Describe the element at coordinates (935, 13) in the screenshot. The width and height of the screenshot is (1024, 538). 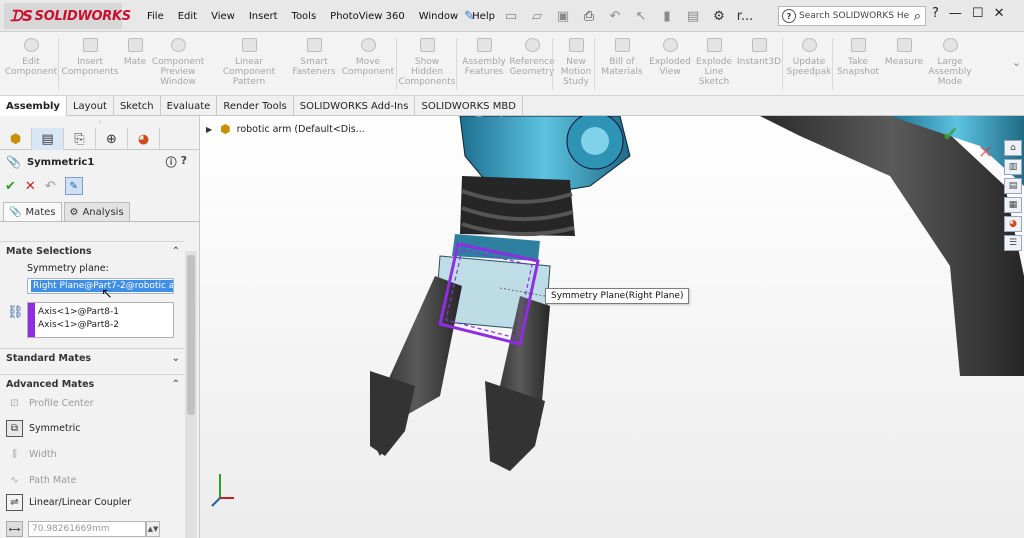
I see `help-icon: ?` at that location.